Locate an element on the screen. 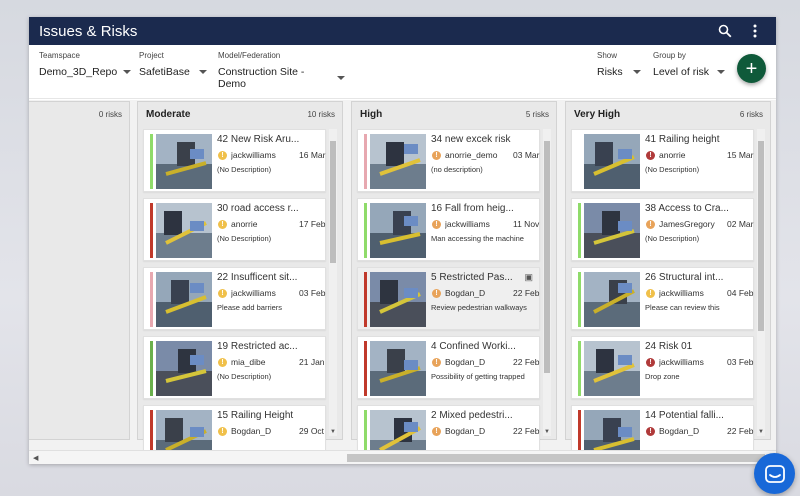 The width and height of the screenshot is (800, 496). risk-title: 24 Risk 01 is located at coordinates (669, 346).